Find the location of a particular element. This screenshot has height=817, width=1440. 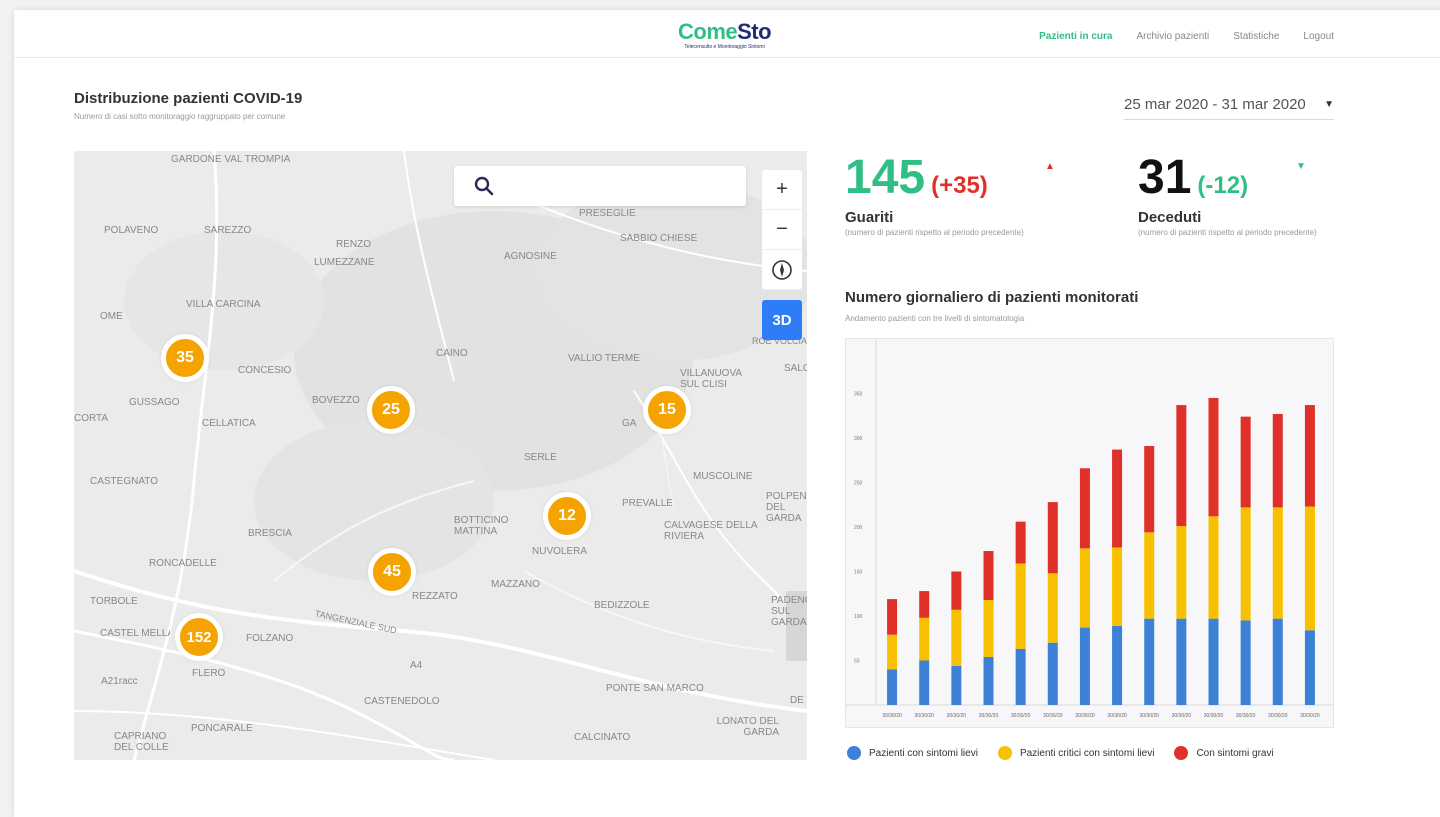

legend-label: Pazienti con sintomi lievi is located at coordinates (923, 753).